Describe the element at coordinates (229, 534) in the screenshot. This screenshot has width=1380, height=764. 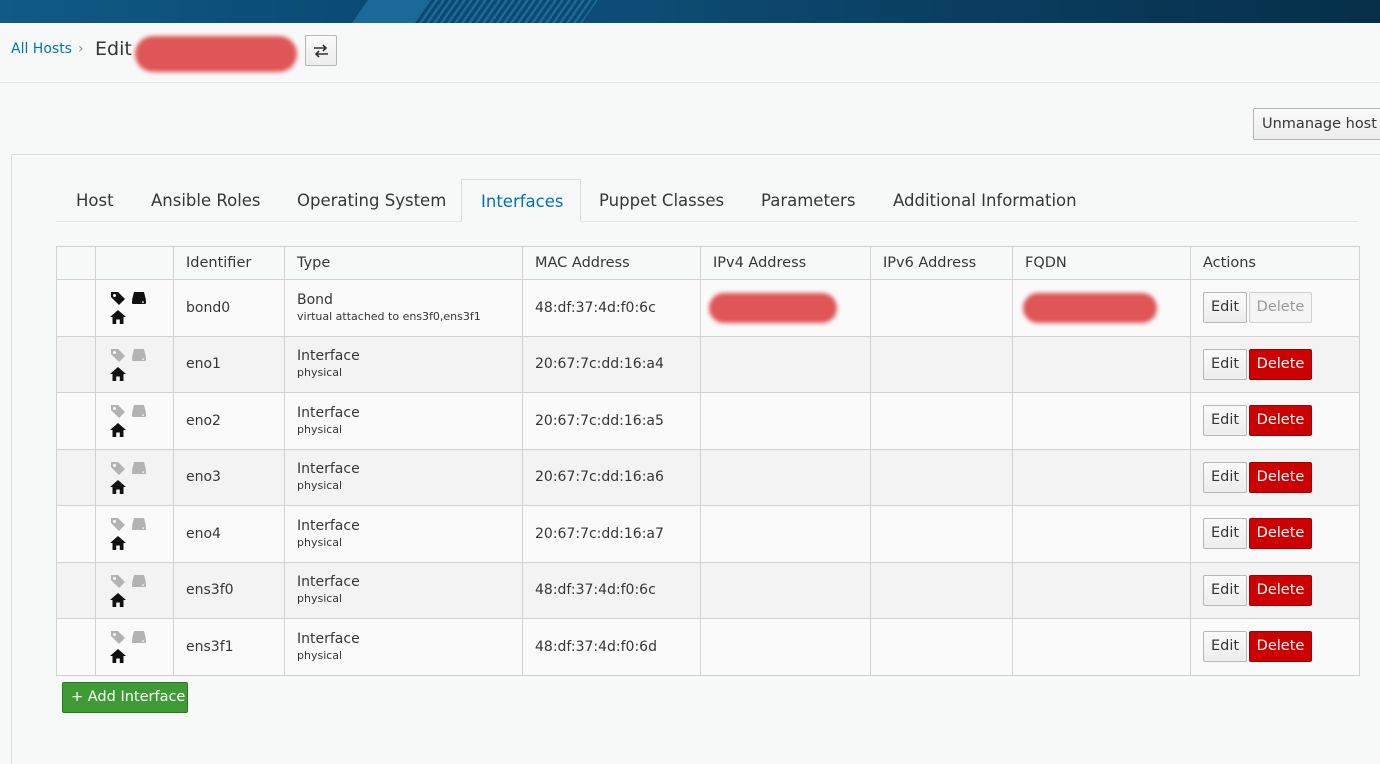
I see `identifier-cell: eno4` at that location.